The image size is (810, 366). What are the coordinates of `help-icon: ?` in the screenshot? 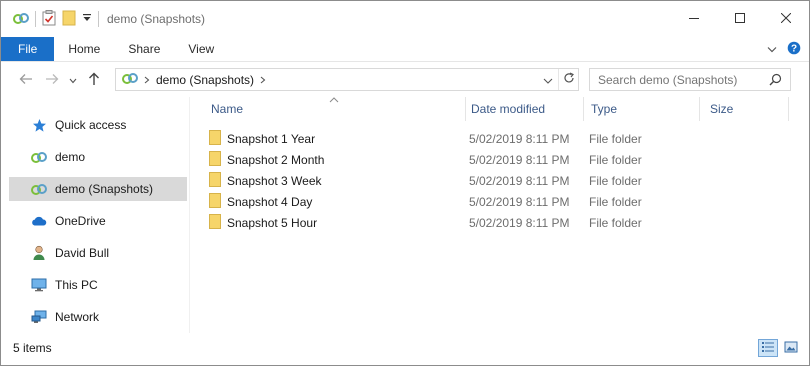 It's located at (794, 49).